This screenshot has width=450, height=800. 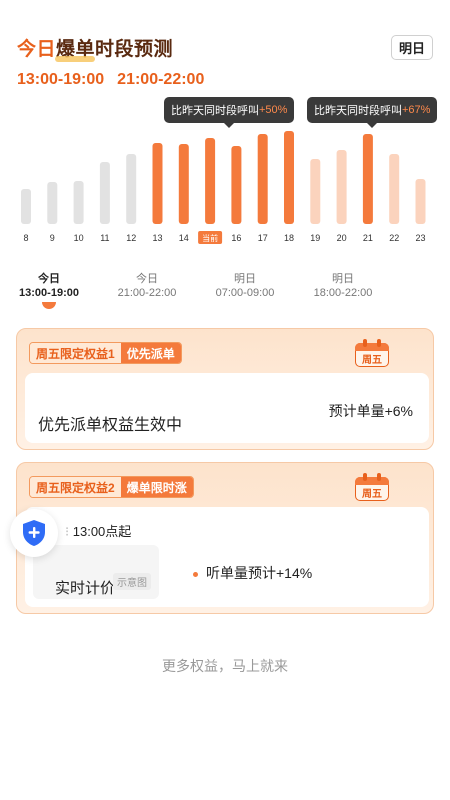 I want to click on benefit-2-estimate: 听单量预计+14%, so click(x=252, y=573).